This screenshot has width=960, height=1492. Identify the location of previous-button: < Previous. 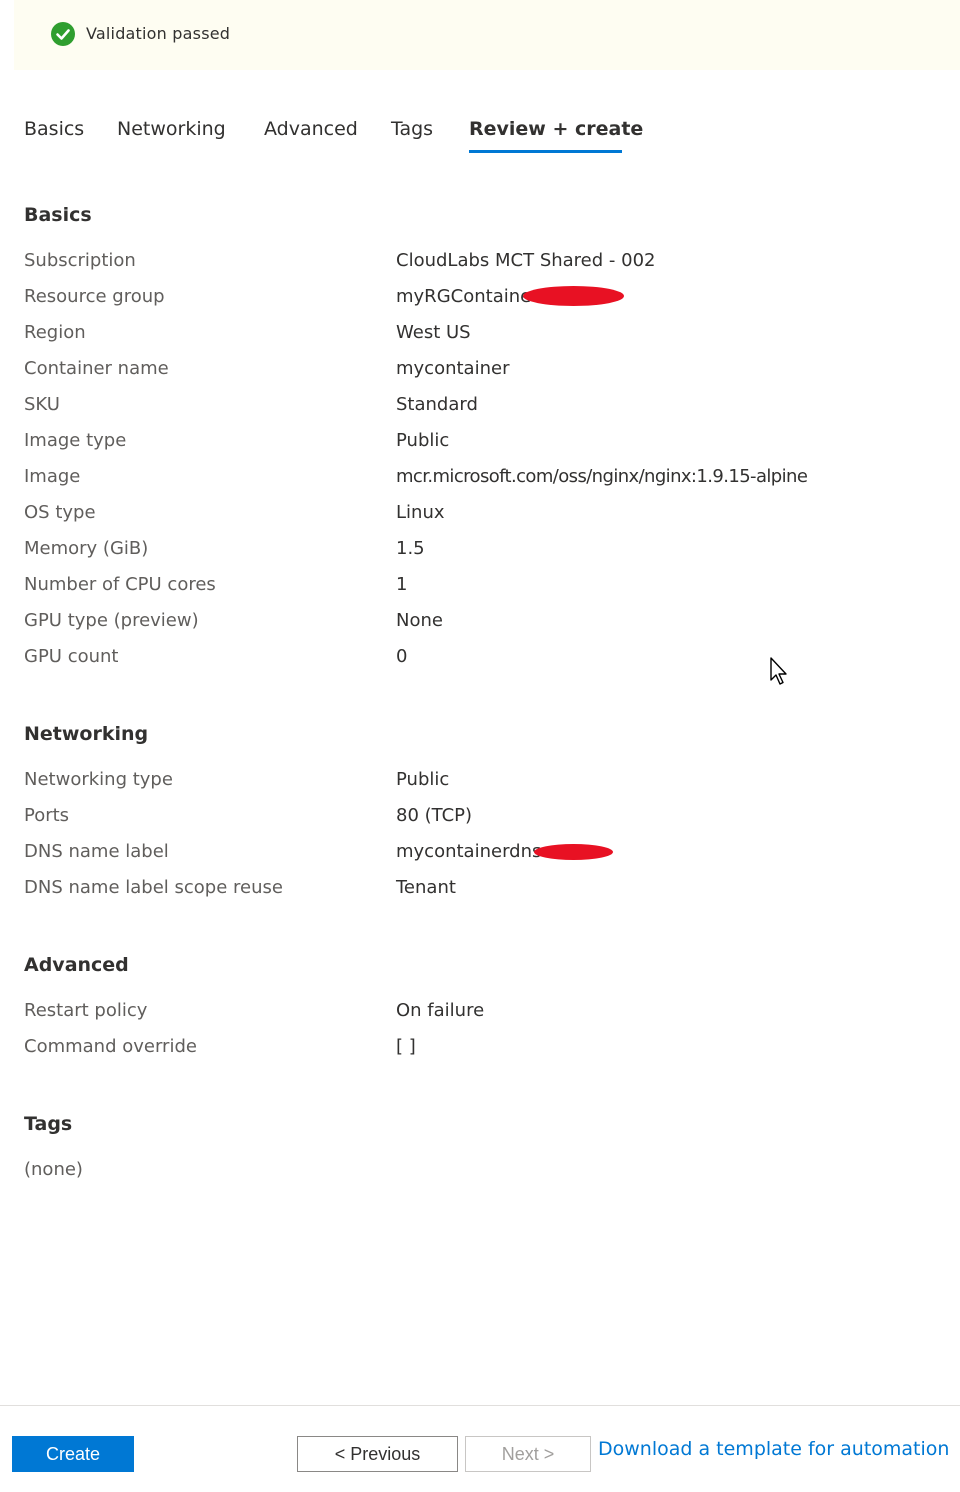
(377, 1454).